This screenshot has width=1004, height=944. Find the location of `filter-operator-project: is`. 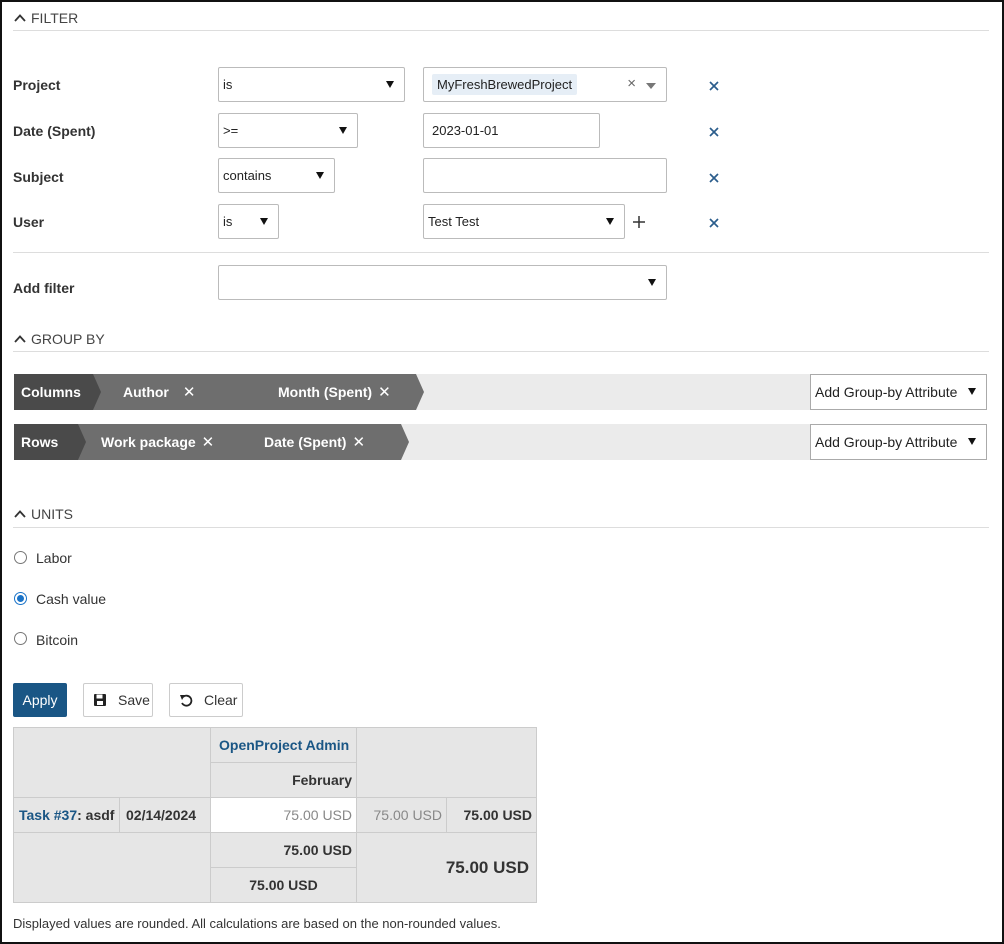

filter-operator-project: is is located at coordinates (311, 84).